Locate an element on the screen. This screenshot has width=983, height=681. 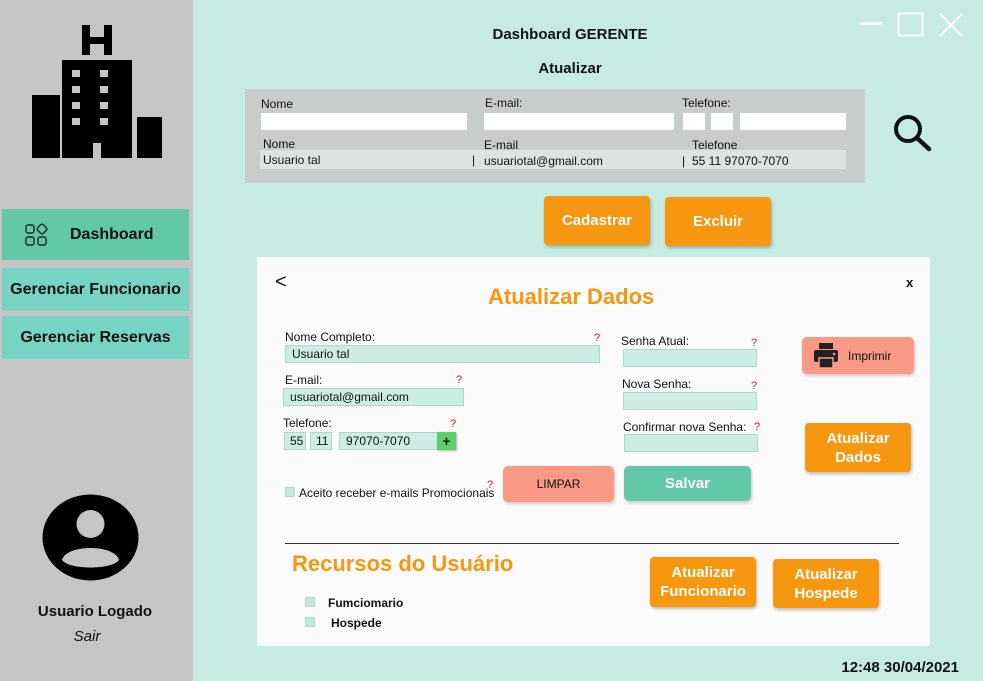
phone-ddi-input: 55 is located at coordinates (295, 441).